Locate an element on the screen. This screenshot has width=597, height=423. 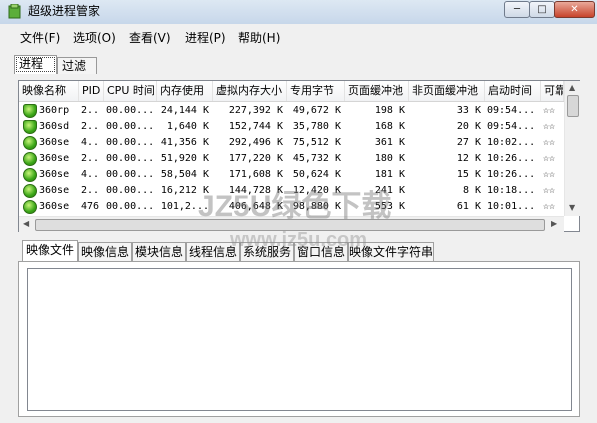
cell-mem: 1,640 K is located at coordinates (187, 126).